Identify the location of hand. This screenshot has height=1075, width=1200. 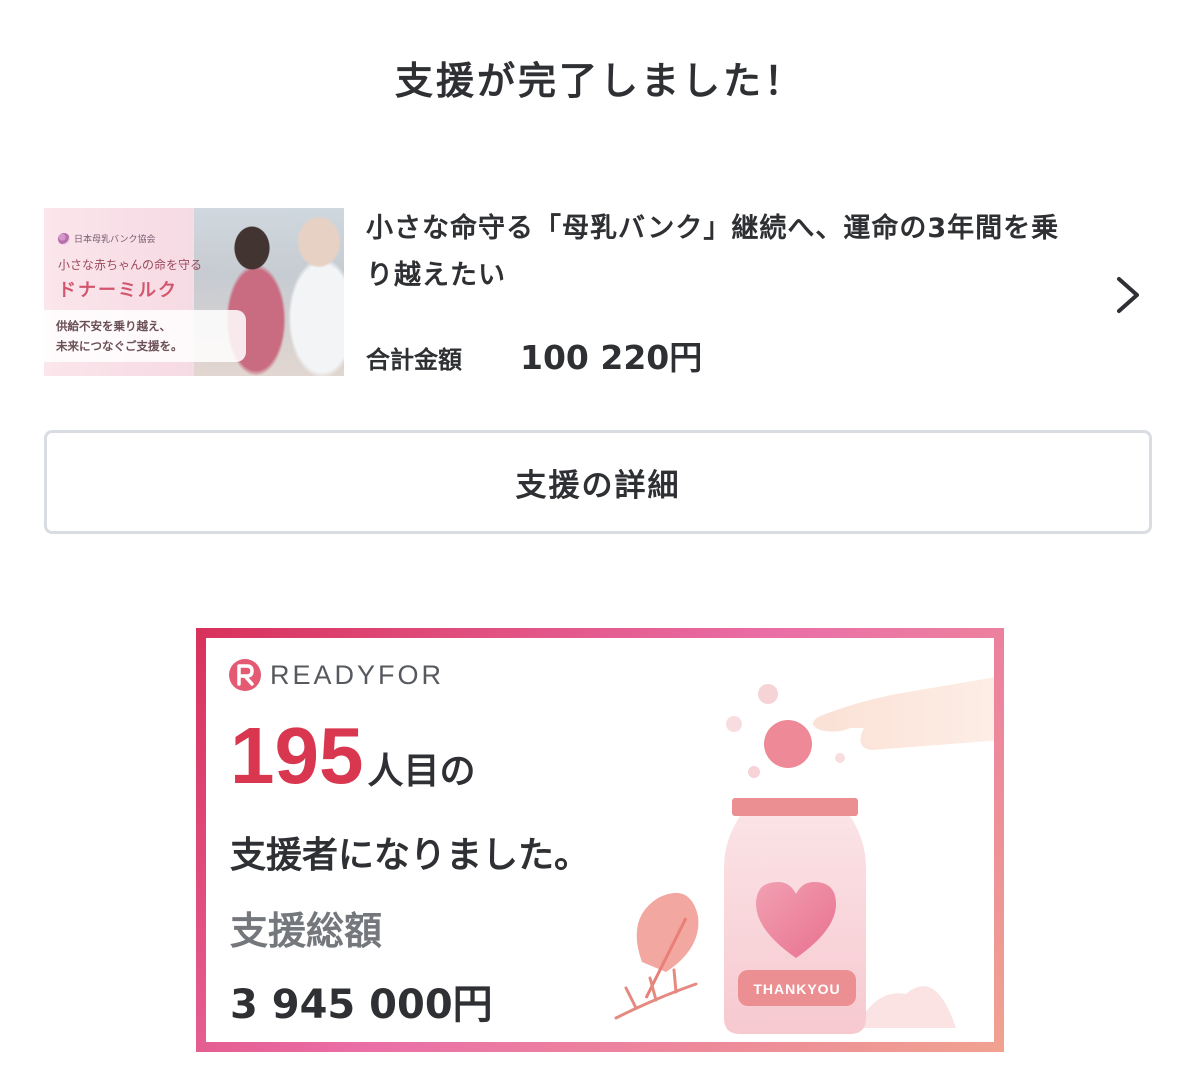
(903, 713).